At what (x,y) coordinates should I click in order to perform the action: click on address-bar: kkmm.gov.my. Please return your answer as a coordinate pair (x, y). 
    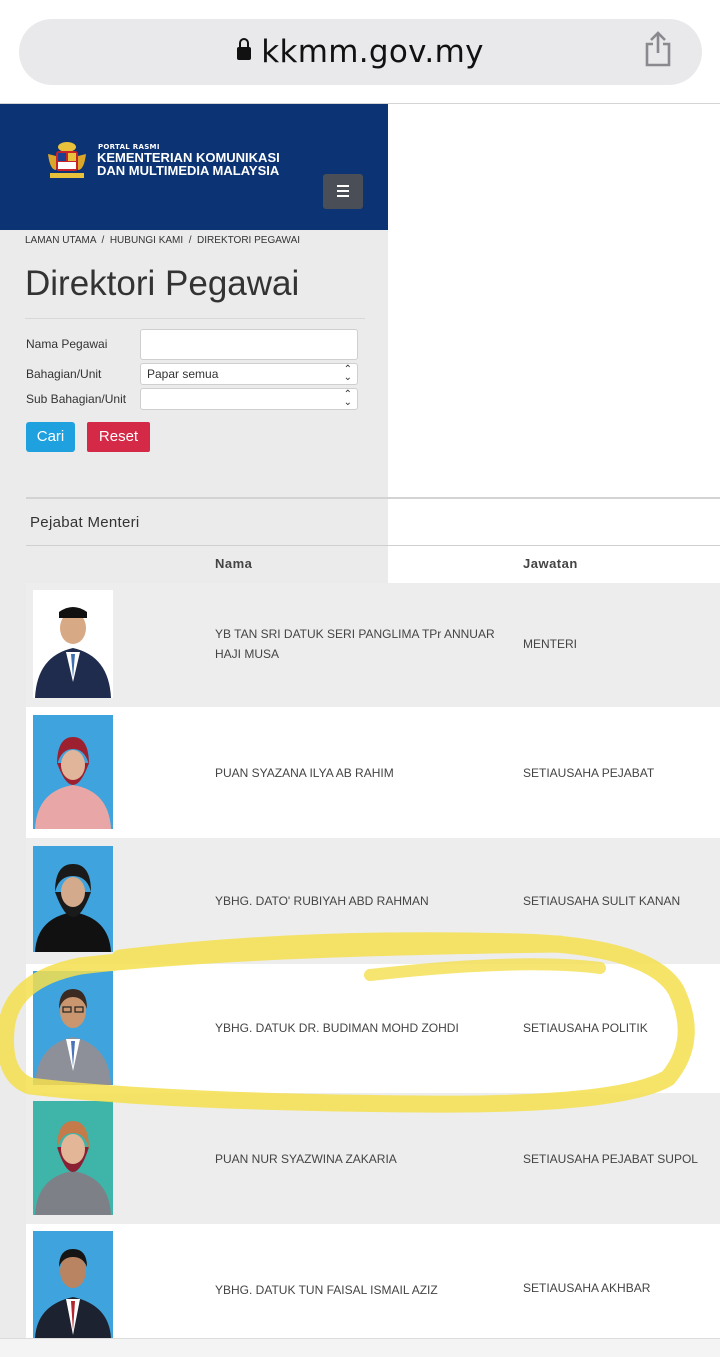
    Looking at the image, I should click on (360, 52).